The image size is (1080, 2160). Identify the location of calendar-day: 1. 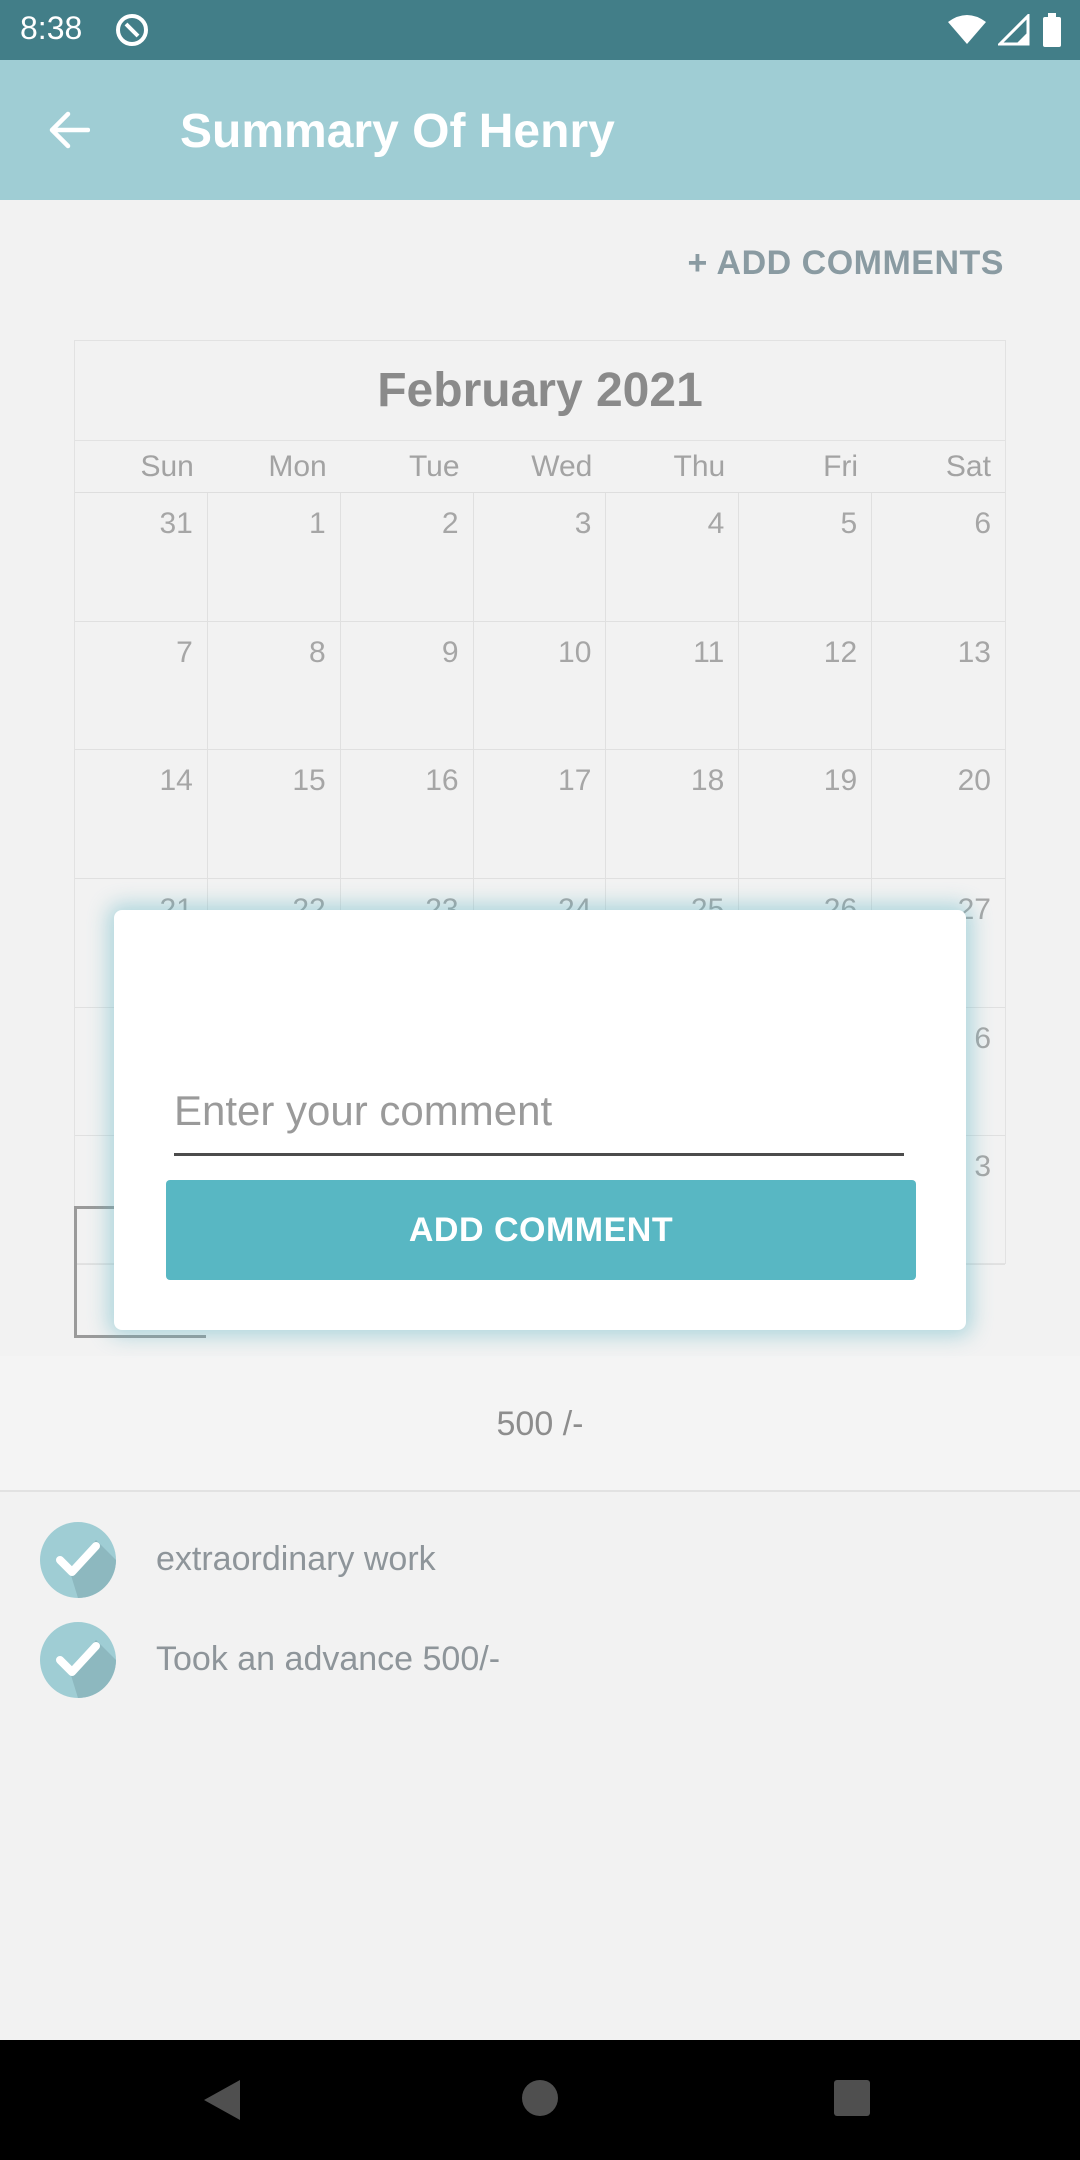
(274, 557).